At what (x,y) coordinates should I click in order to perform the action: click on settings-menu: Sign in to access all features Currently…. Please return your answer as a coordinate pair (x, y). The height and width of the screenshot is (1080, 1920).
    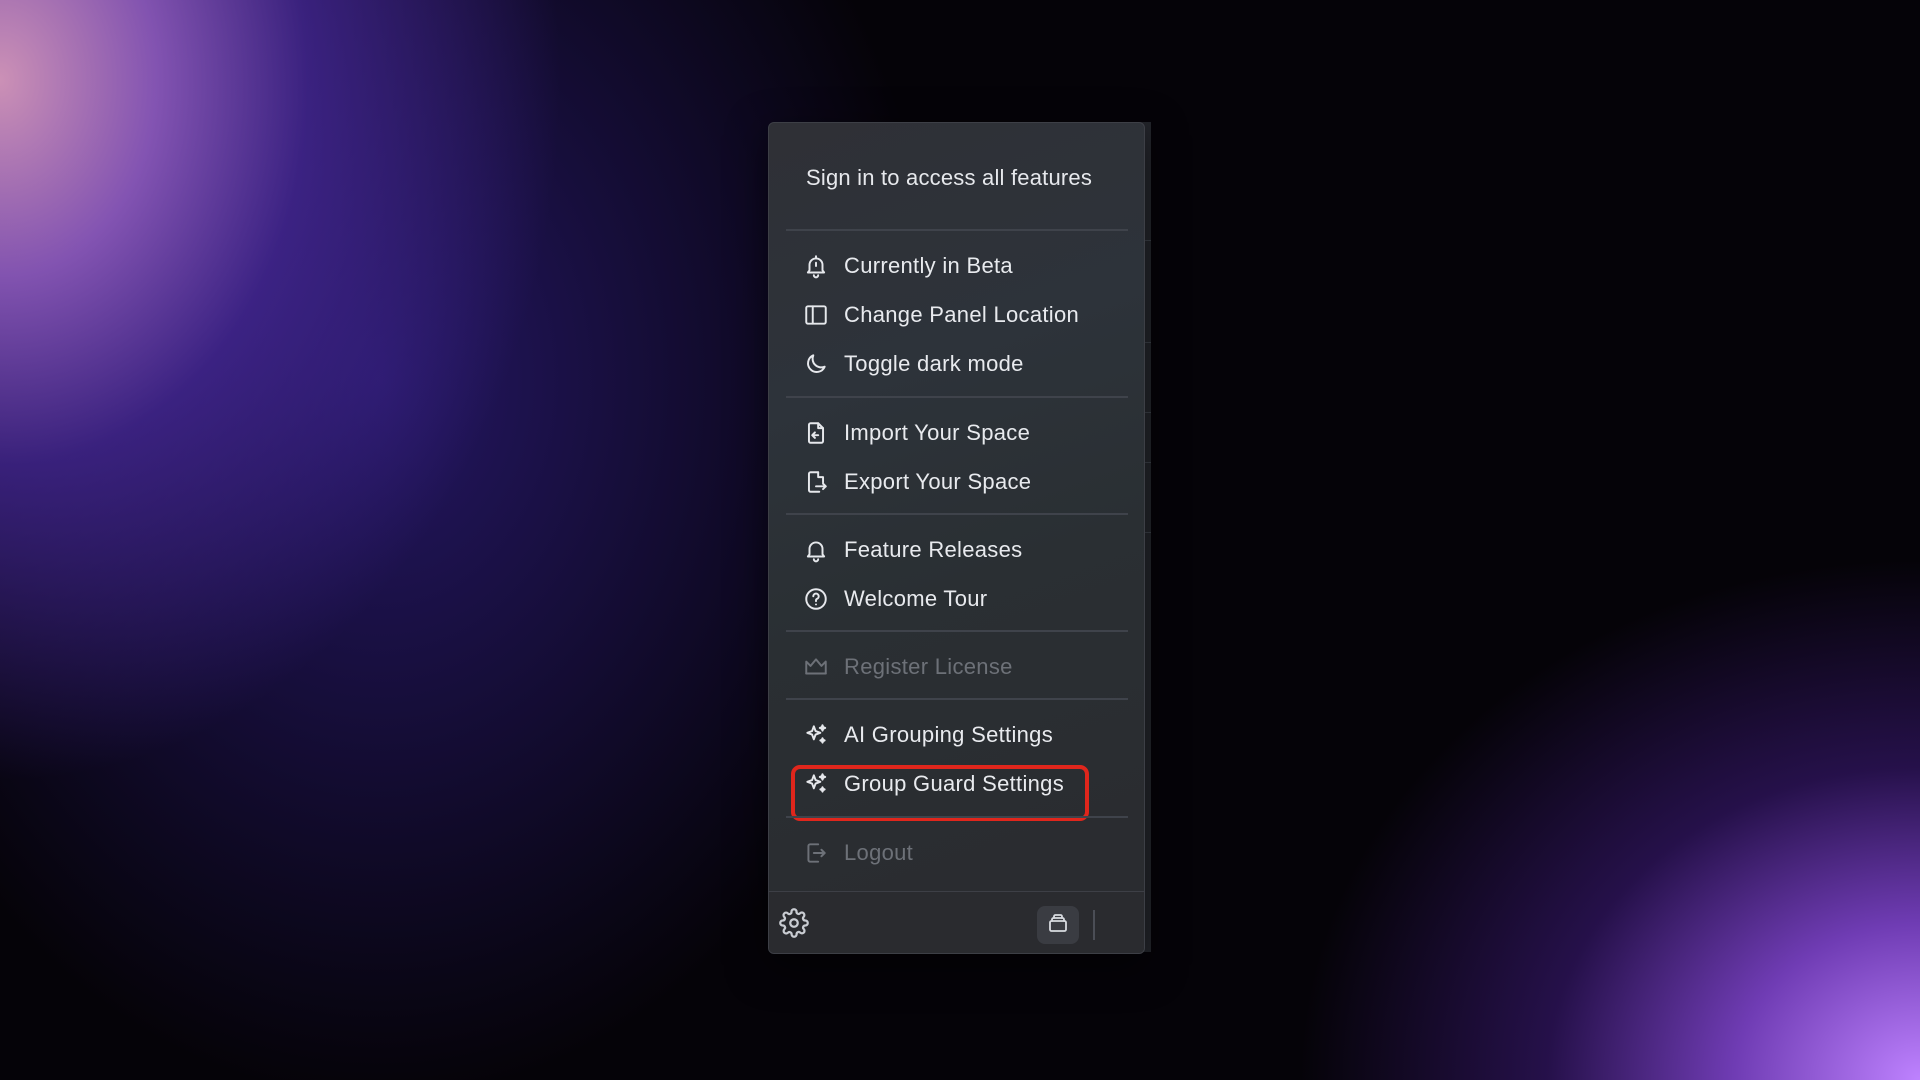
    Looking at the image, I should click on (956, 507).